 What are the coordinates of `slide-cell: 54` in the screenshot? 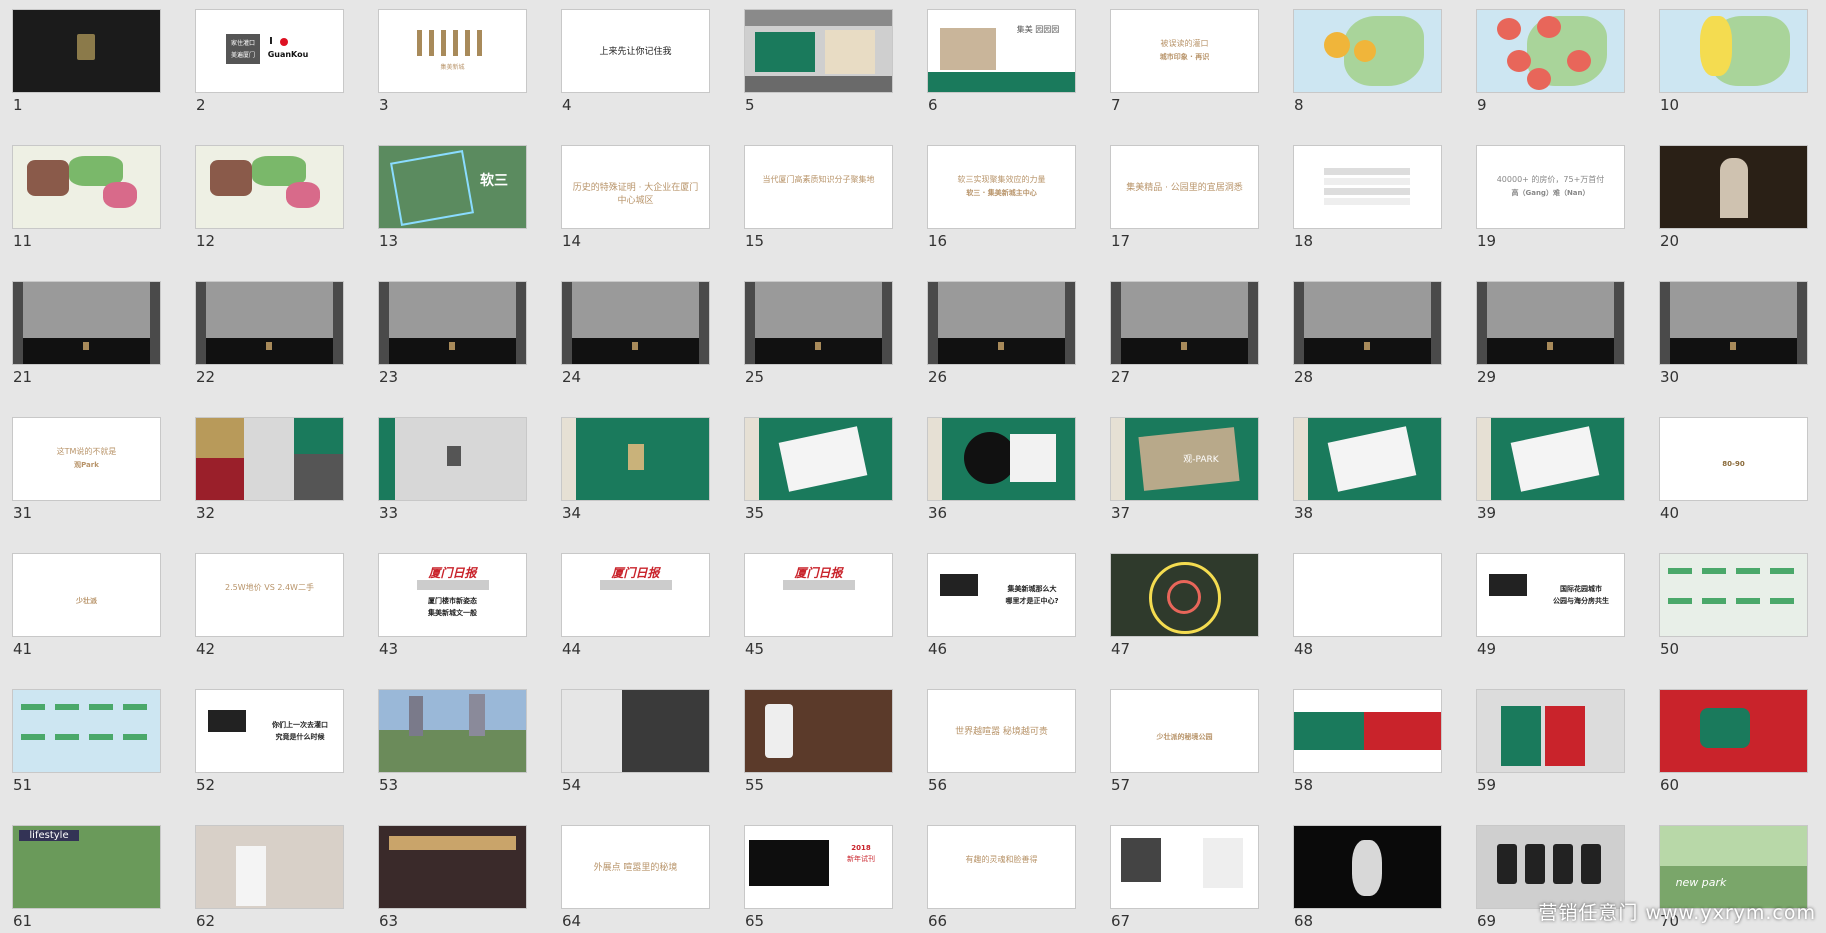 It's located at (635, 741).